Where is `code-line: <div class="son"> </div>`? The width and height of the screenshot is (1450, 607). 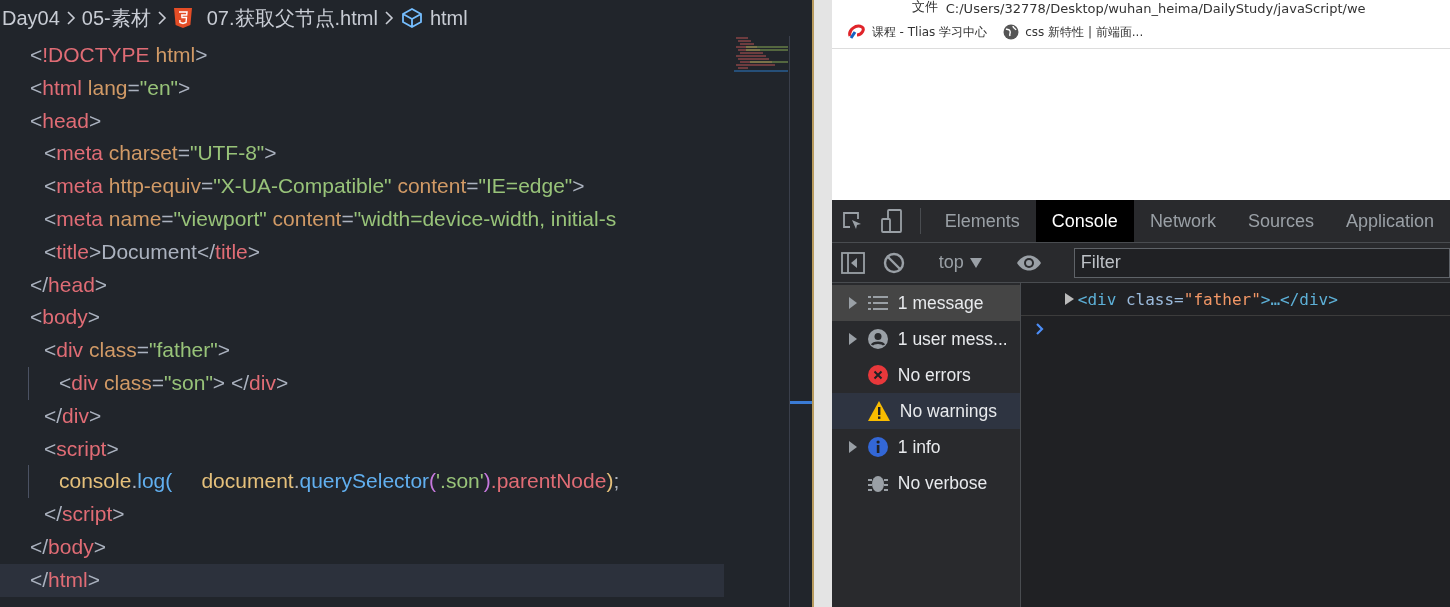 code-line: <div class="son"> </div> is located at coordinates (174, 382).